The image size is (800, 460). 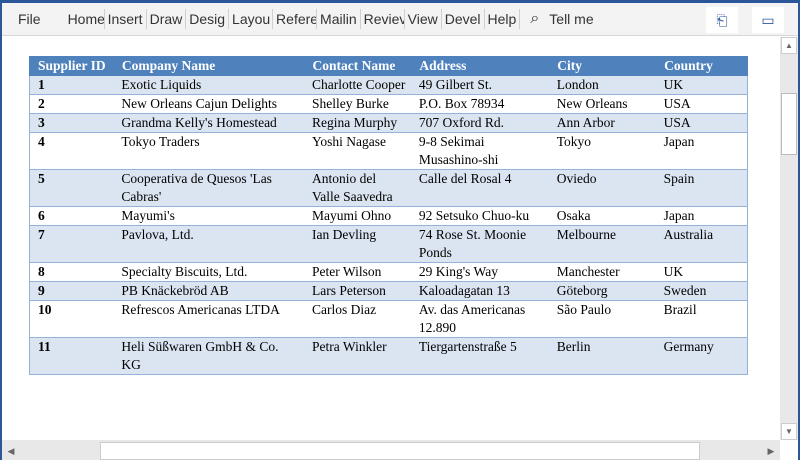 I want to click on table-cell: PB Knäckebröd AB, so click(x=209, y=291).